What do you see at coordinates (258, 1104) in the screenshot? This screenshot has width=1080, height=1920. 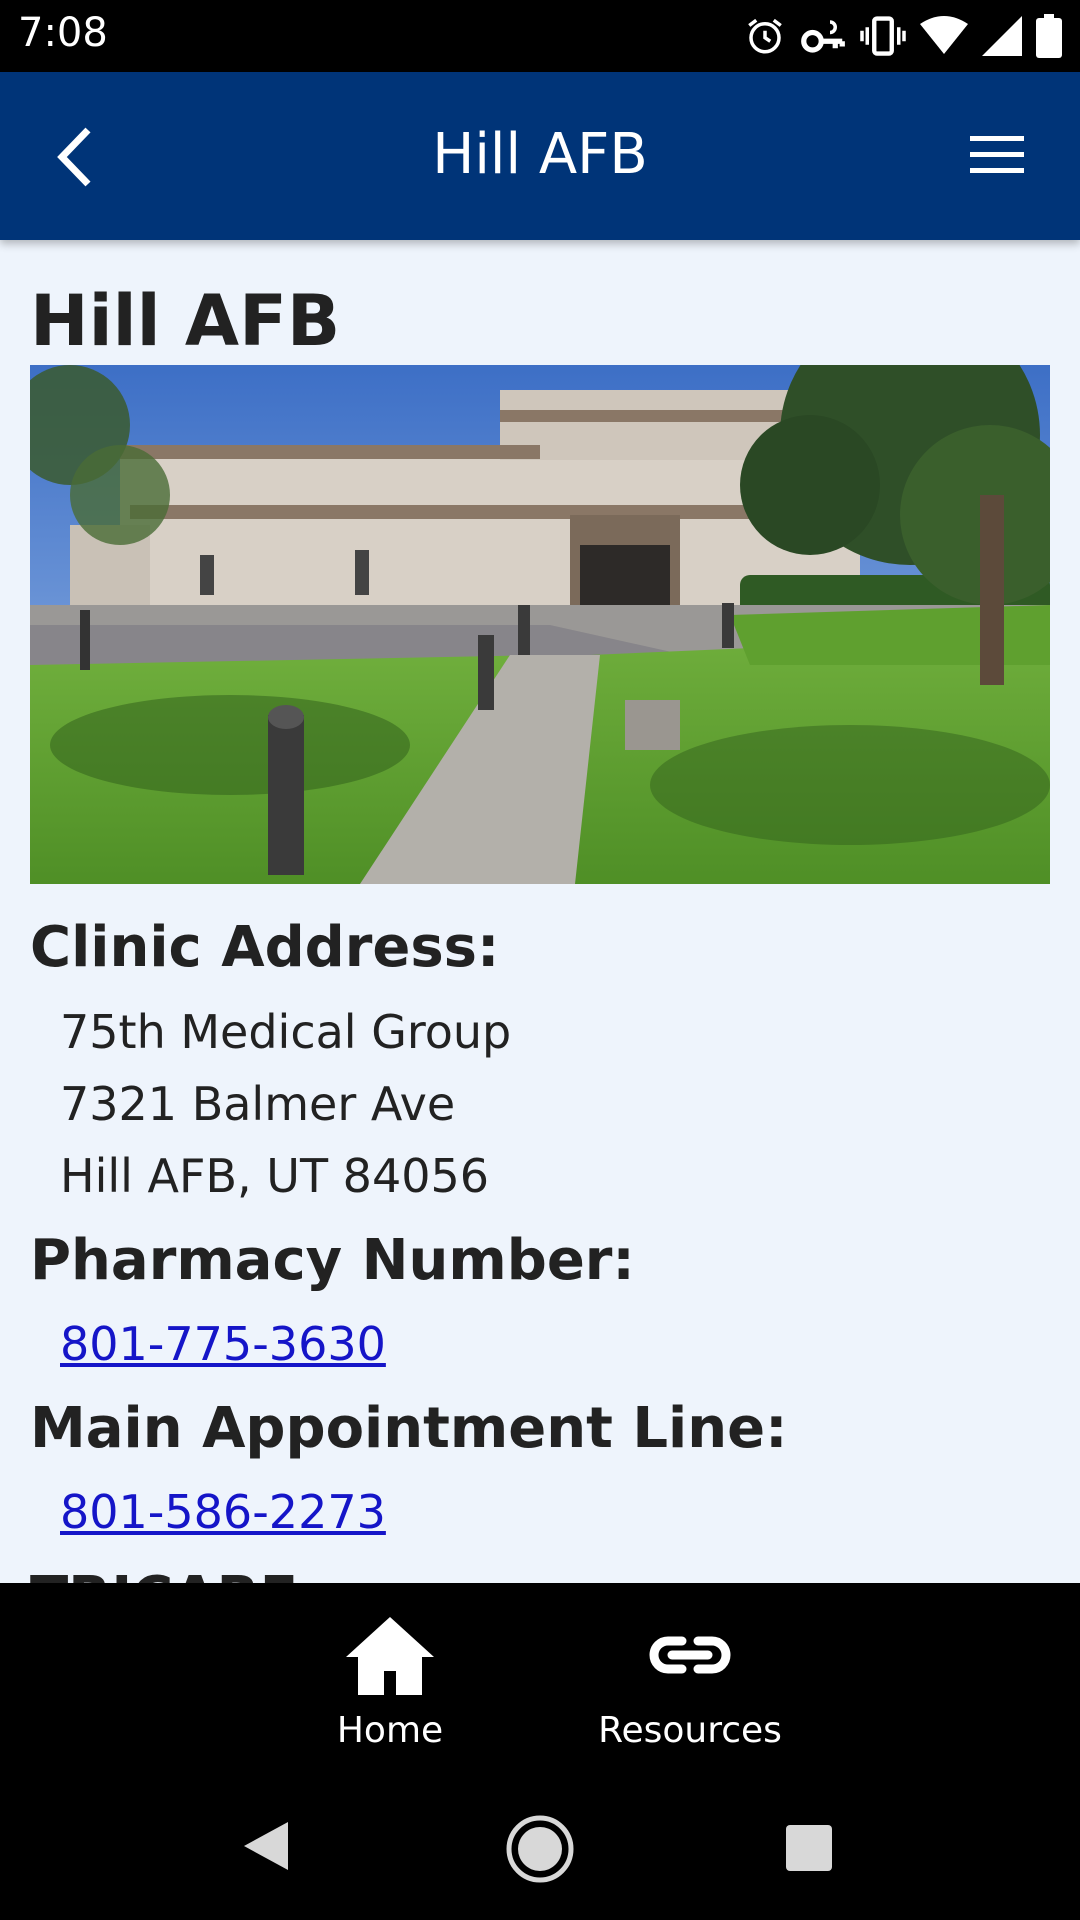 I see `address-line-2: 7321 Balmer Ave` at bounding box center [258, 1104].